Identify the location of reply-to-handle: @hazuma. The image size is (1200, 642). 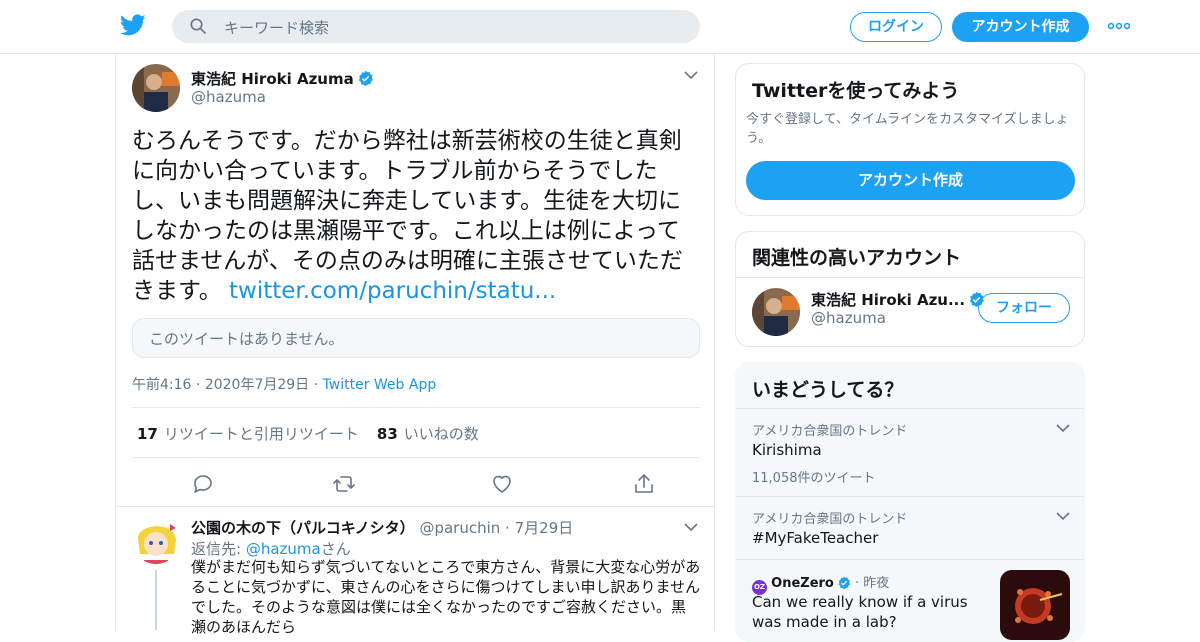
(283, 549).